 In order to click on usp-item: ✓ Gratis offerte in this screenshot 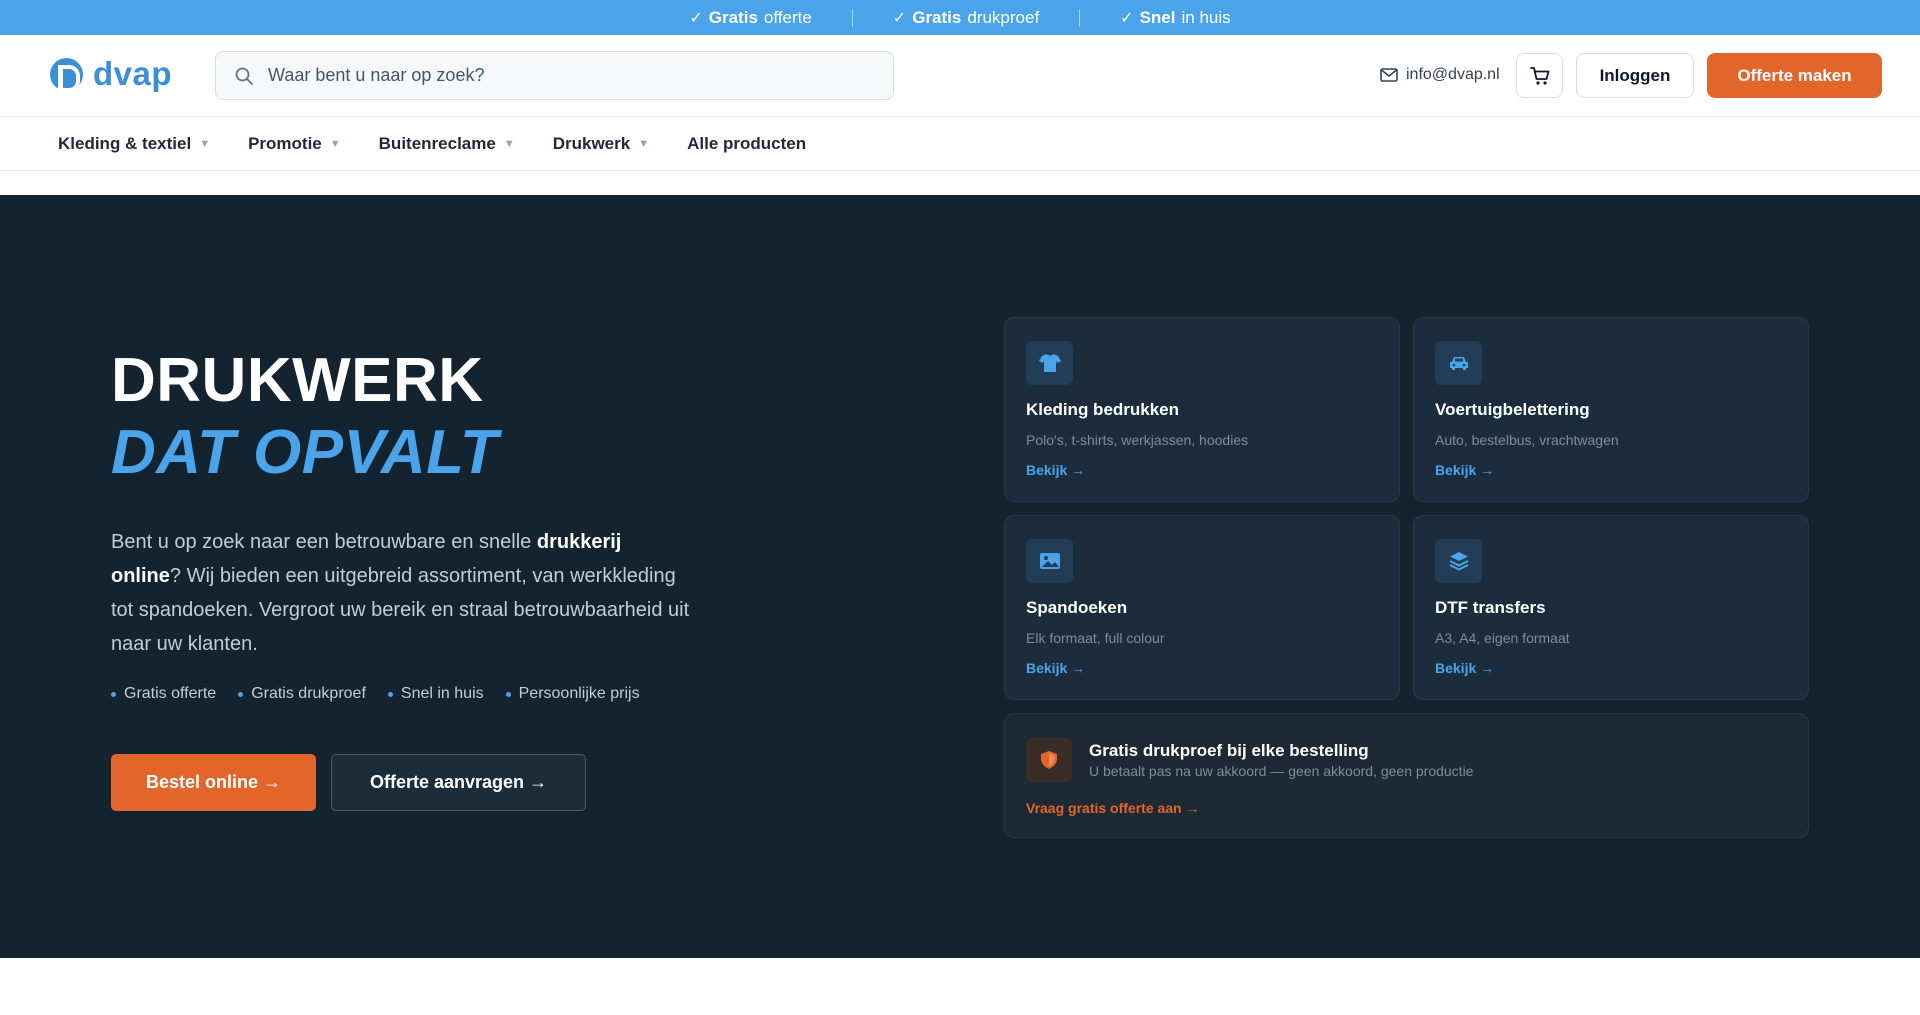, I will do `click(750, 18)`.